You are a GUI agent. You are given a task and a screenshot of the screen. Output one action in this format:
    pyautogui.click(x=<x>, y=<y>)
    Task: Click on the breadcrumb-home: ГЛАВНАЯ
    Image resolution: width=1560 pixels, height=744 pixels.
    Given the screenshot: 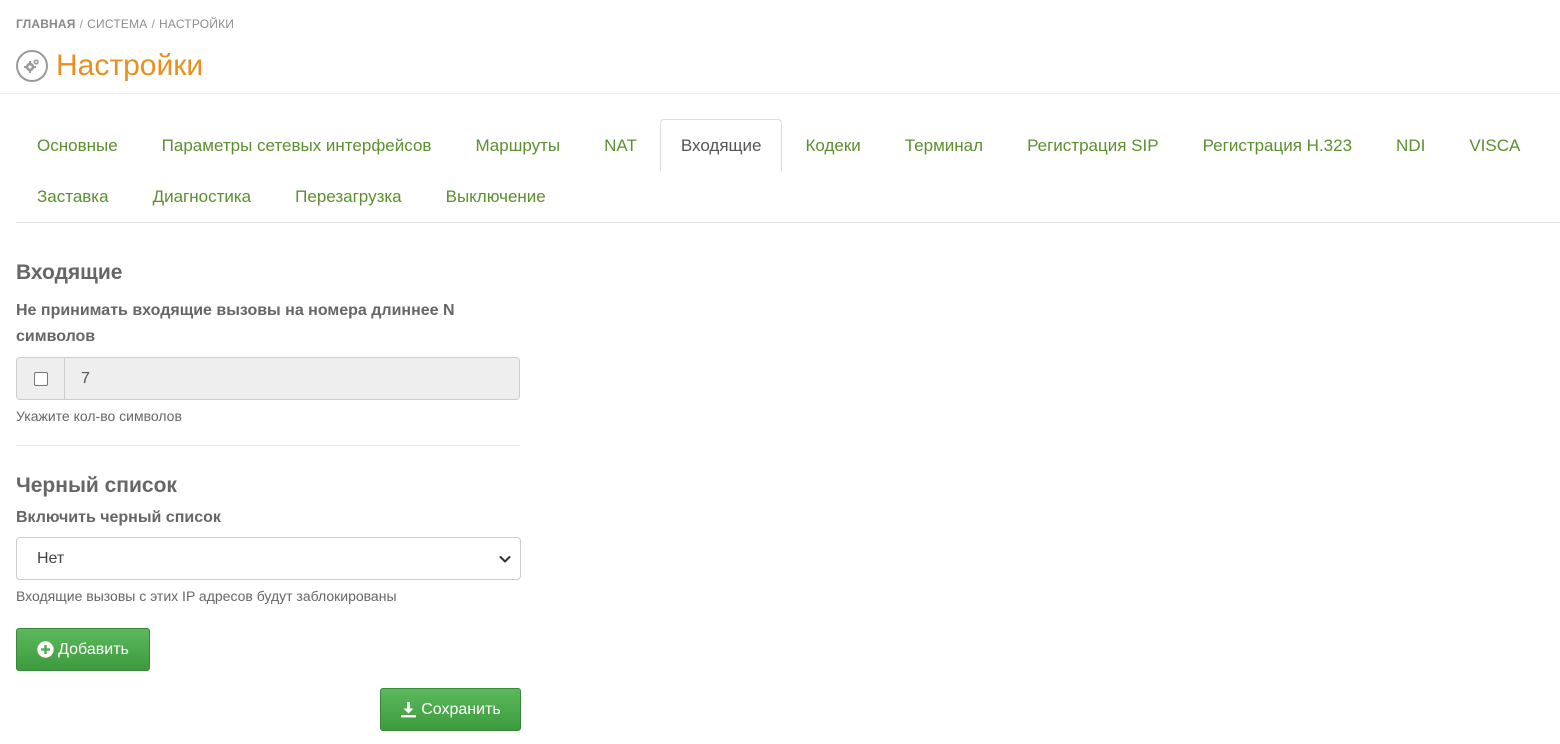 What is the action you would take?
    pyautogui.click(x=46, y=24)
    